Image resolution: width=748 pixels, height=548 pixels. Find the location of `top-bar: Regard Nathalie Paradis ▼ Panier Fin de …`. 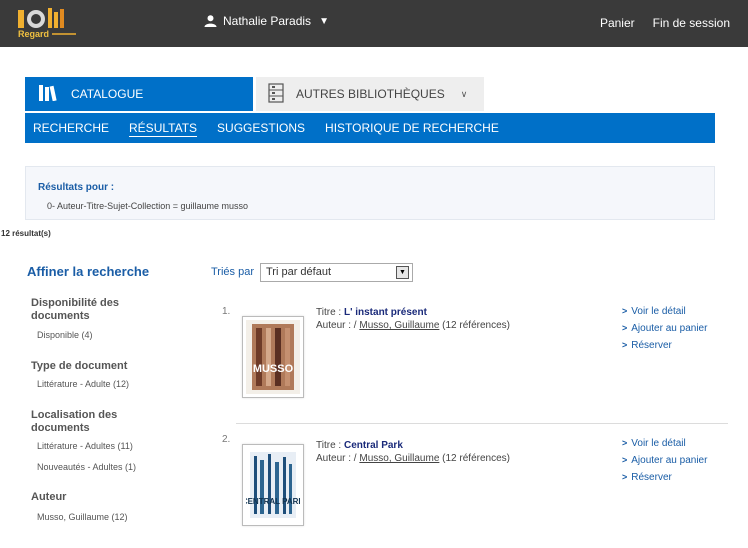

top-bar: Regard Nathalie Paradis ▼ Panier Fin de … is located at coordinates (374, 23).